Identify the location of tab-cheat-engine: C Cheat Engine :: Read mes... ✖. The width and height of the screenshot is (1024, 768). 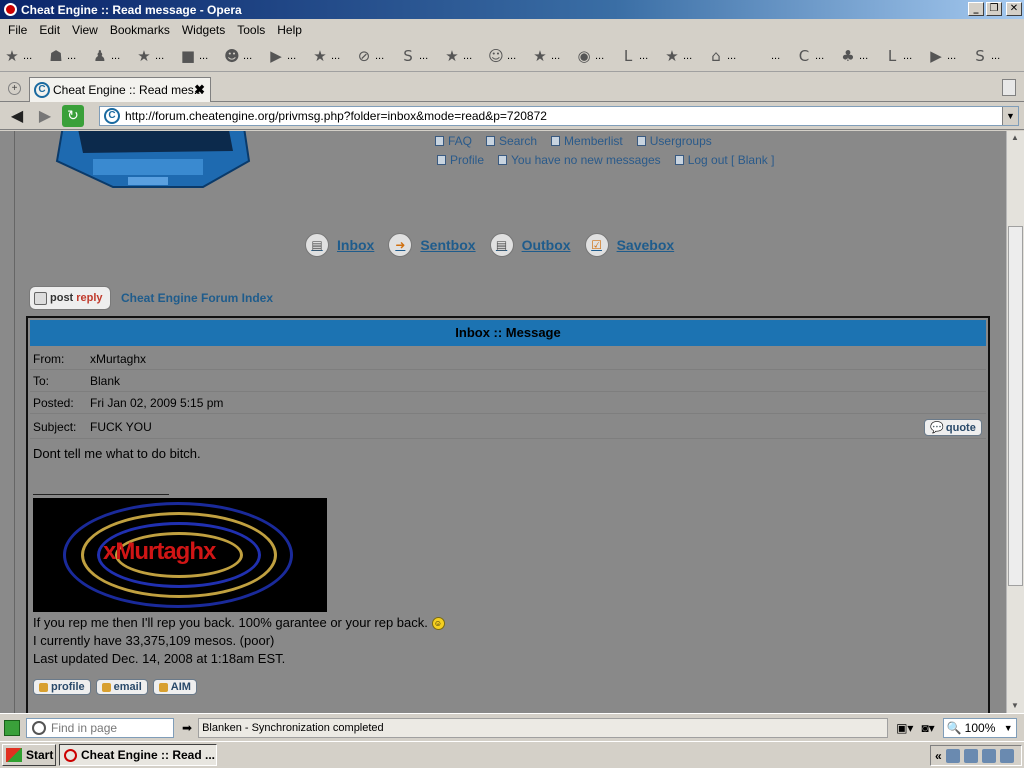
(120, 89).